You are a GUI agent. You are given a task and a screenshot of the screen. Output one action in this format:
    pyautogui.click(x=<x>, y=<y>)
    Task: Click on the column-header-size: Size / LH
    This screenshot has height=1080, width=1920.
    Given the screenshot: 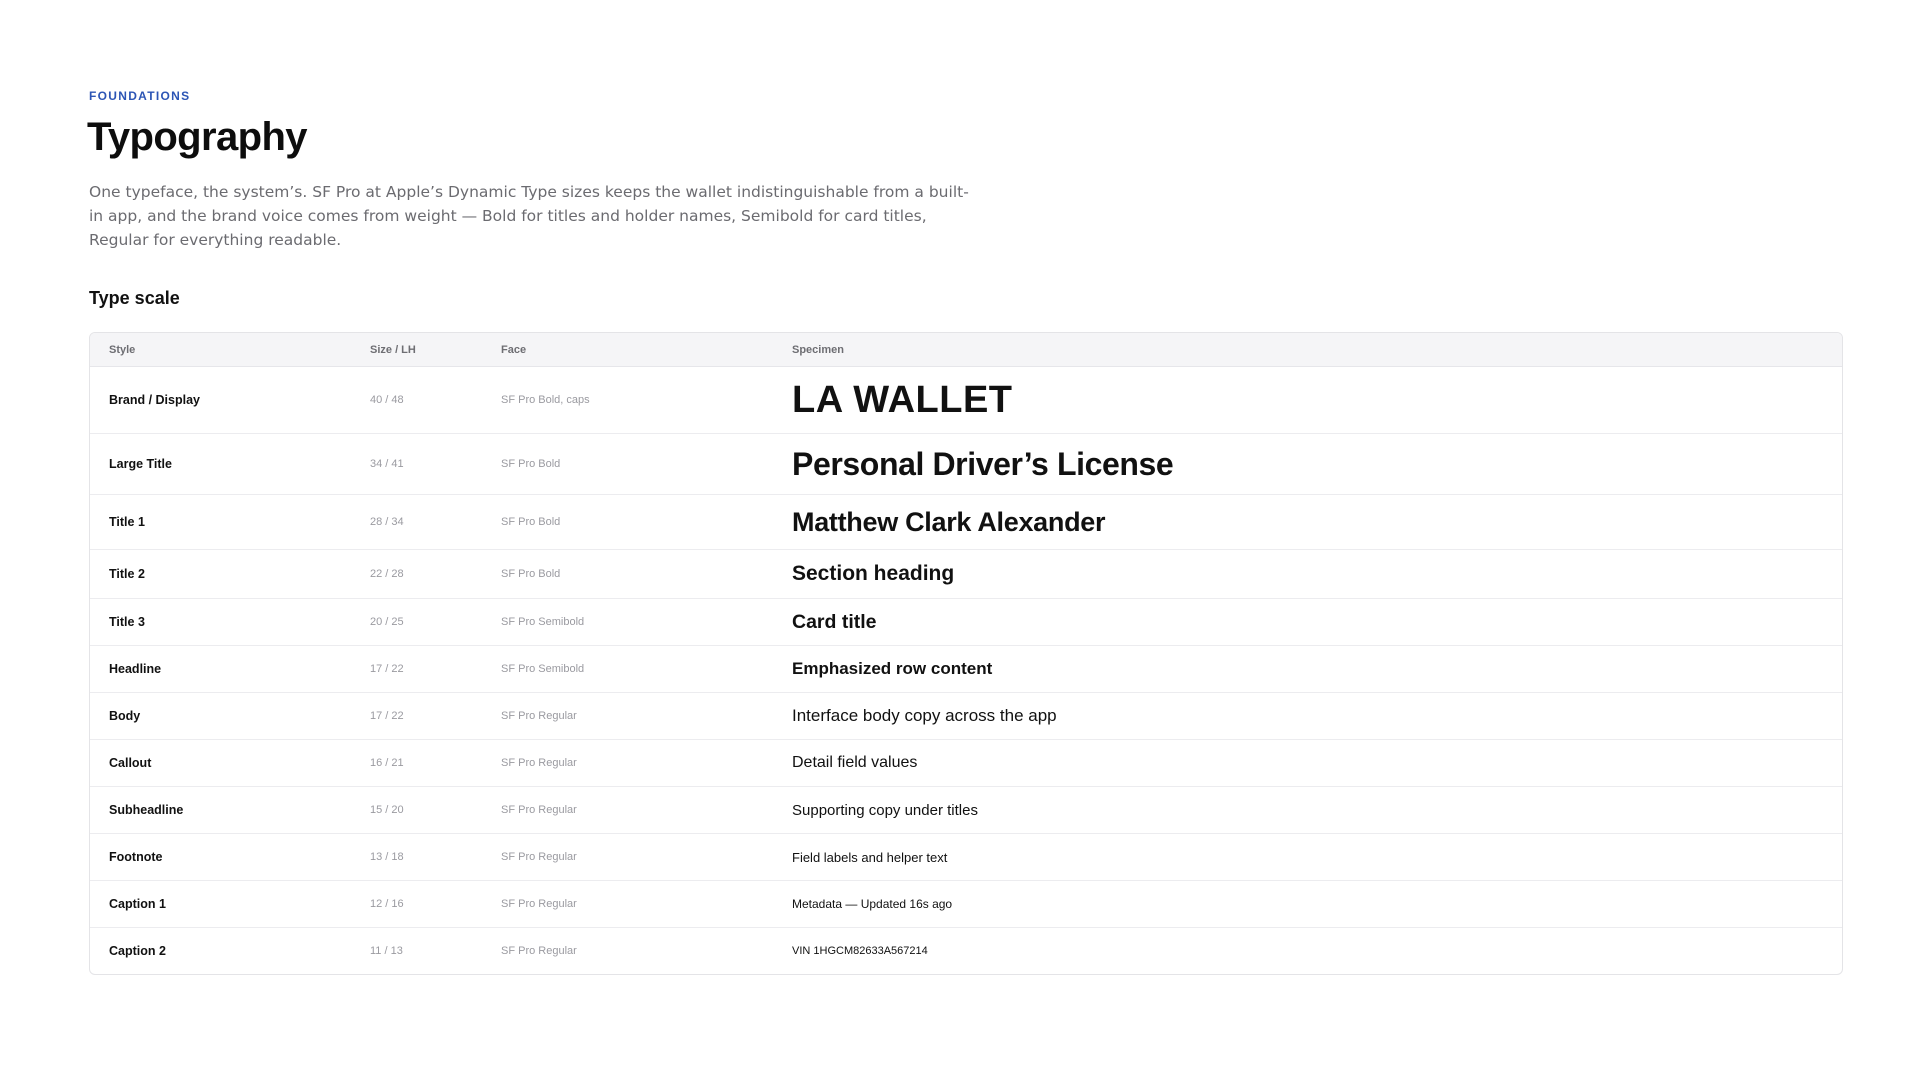 What is the action you would take?
    pyautogui.click(x=393, y=349)
    